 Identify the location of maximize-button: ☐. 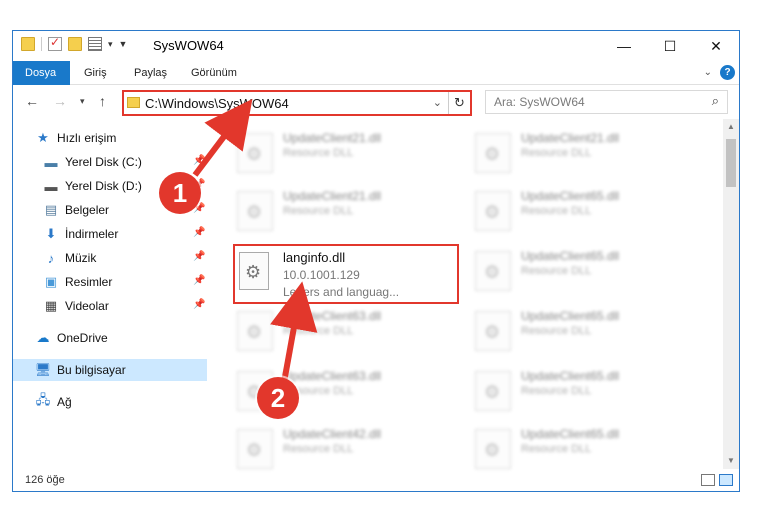
(670, 46).